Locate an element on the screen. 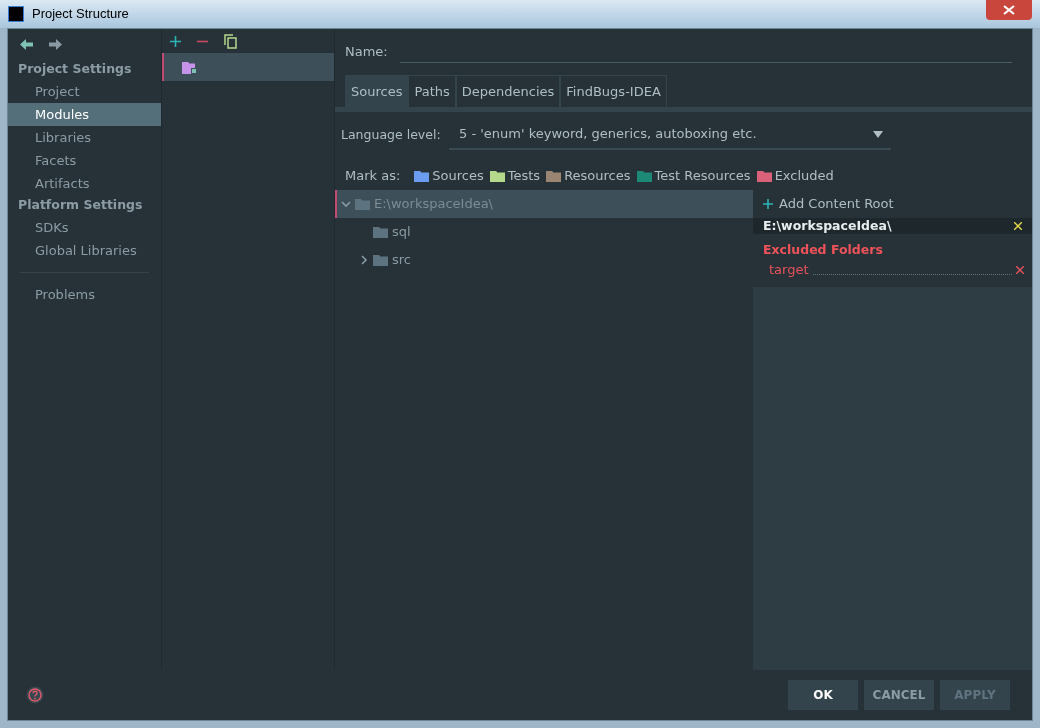 The height and width of the screenshot is (728, 1040). remove-icon is located at coordinates (1020, 269).